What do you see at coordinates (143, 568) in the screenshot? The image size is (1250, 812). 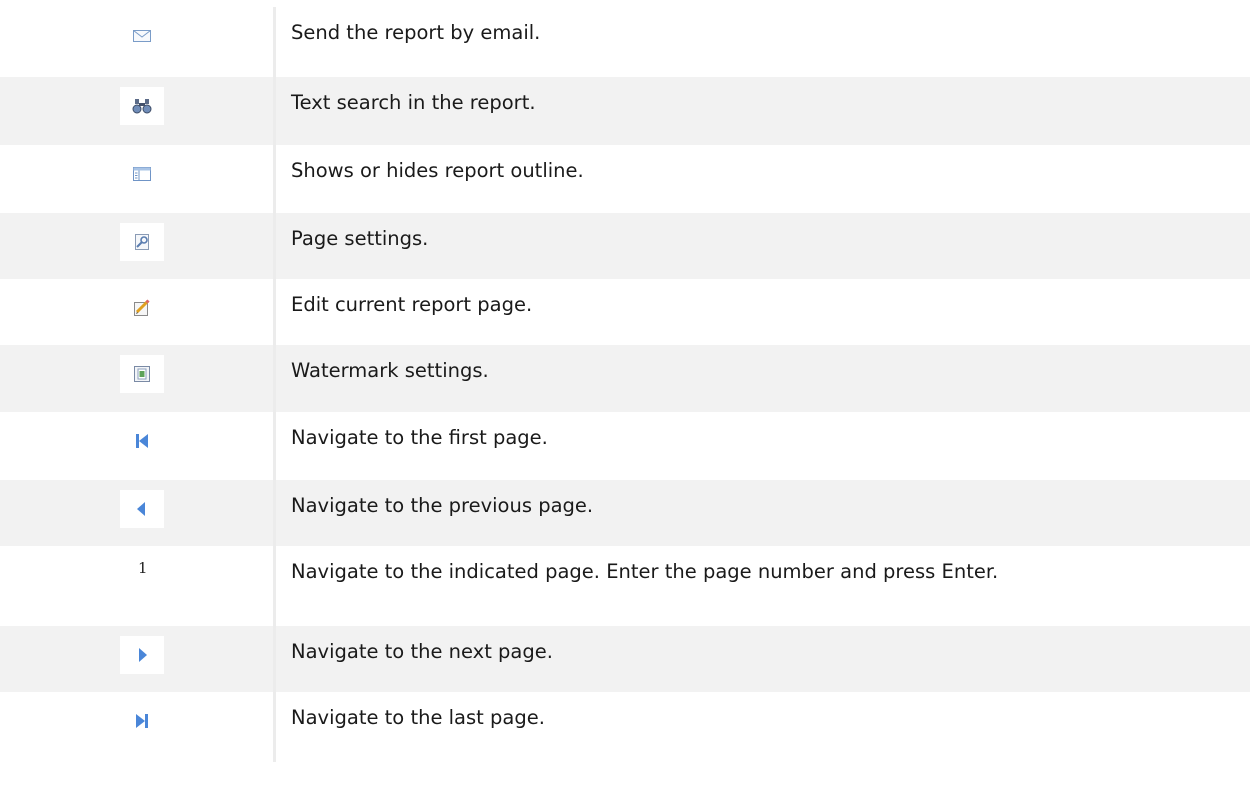 I see `page-number-field: 1` at bounding box center [143, 568].